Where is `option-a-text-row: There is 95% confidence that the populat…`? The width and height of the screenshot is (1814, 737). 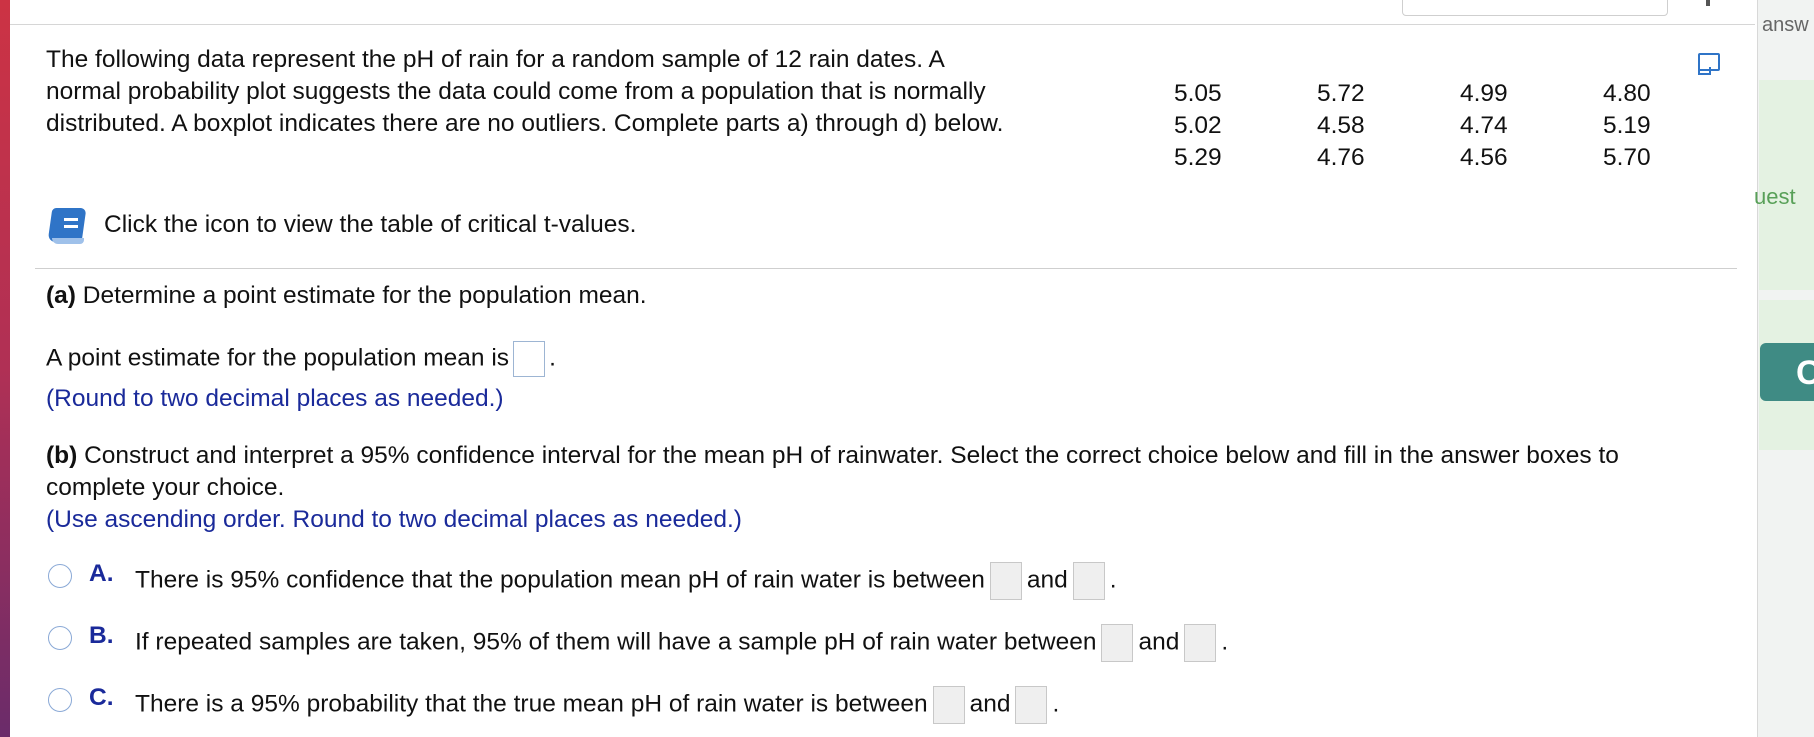
option-a-text-row: There is 95% confidence that the populat… is located at coordinates (626, 581).